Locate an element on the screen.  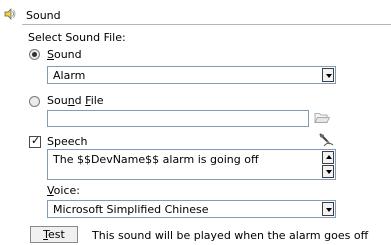
voice-dropdown-value: Microsoft Simplified Chinese is located at coordinates (131, 209).